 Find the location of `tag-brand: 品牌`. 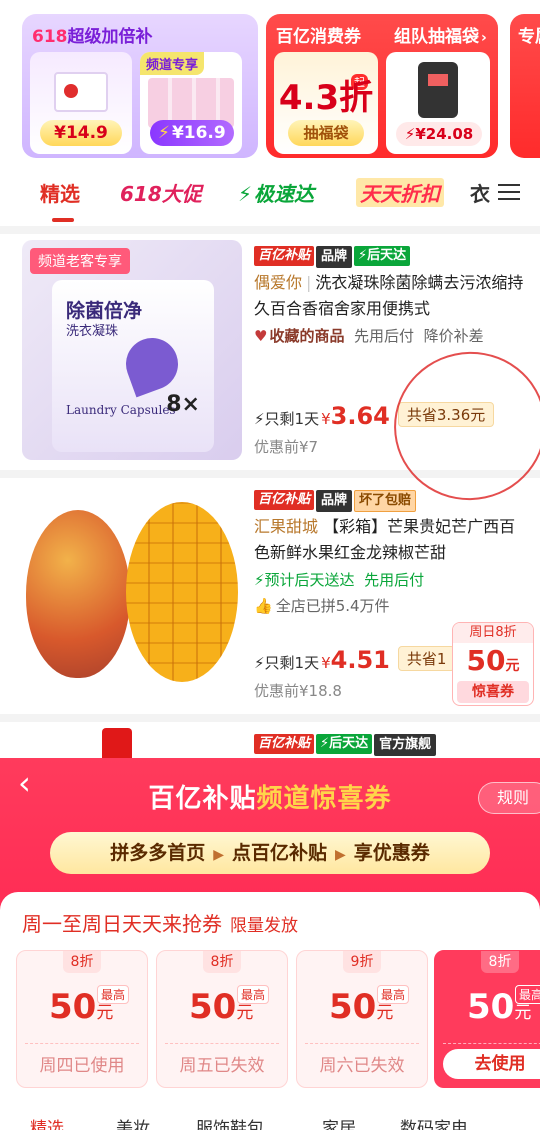

tag-brand: 品牌 is located at coordinates (334, 257).